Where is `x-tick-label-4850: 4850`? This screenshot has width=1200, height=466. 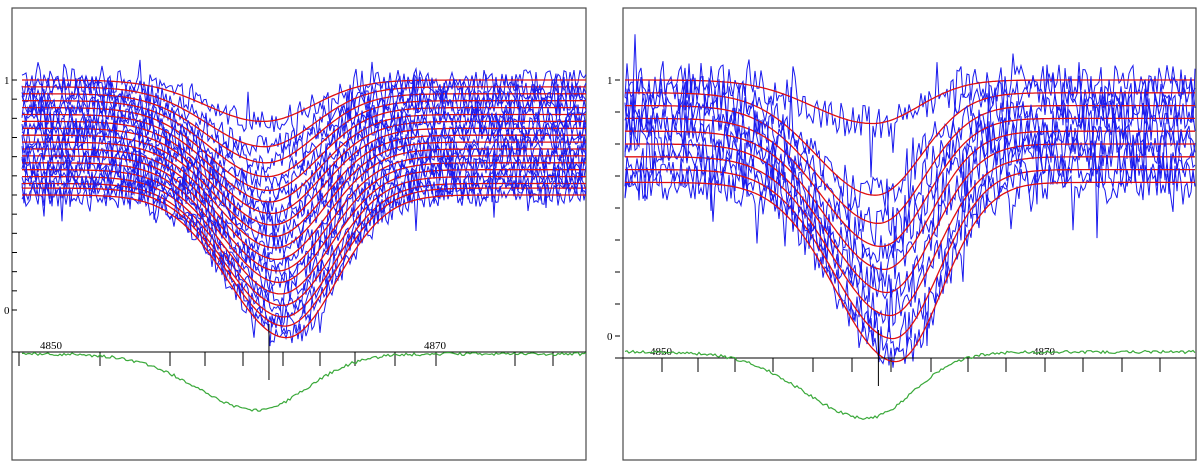 x-tick-label-4850: 4850 is located at coordinates (51, 346).